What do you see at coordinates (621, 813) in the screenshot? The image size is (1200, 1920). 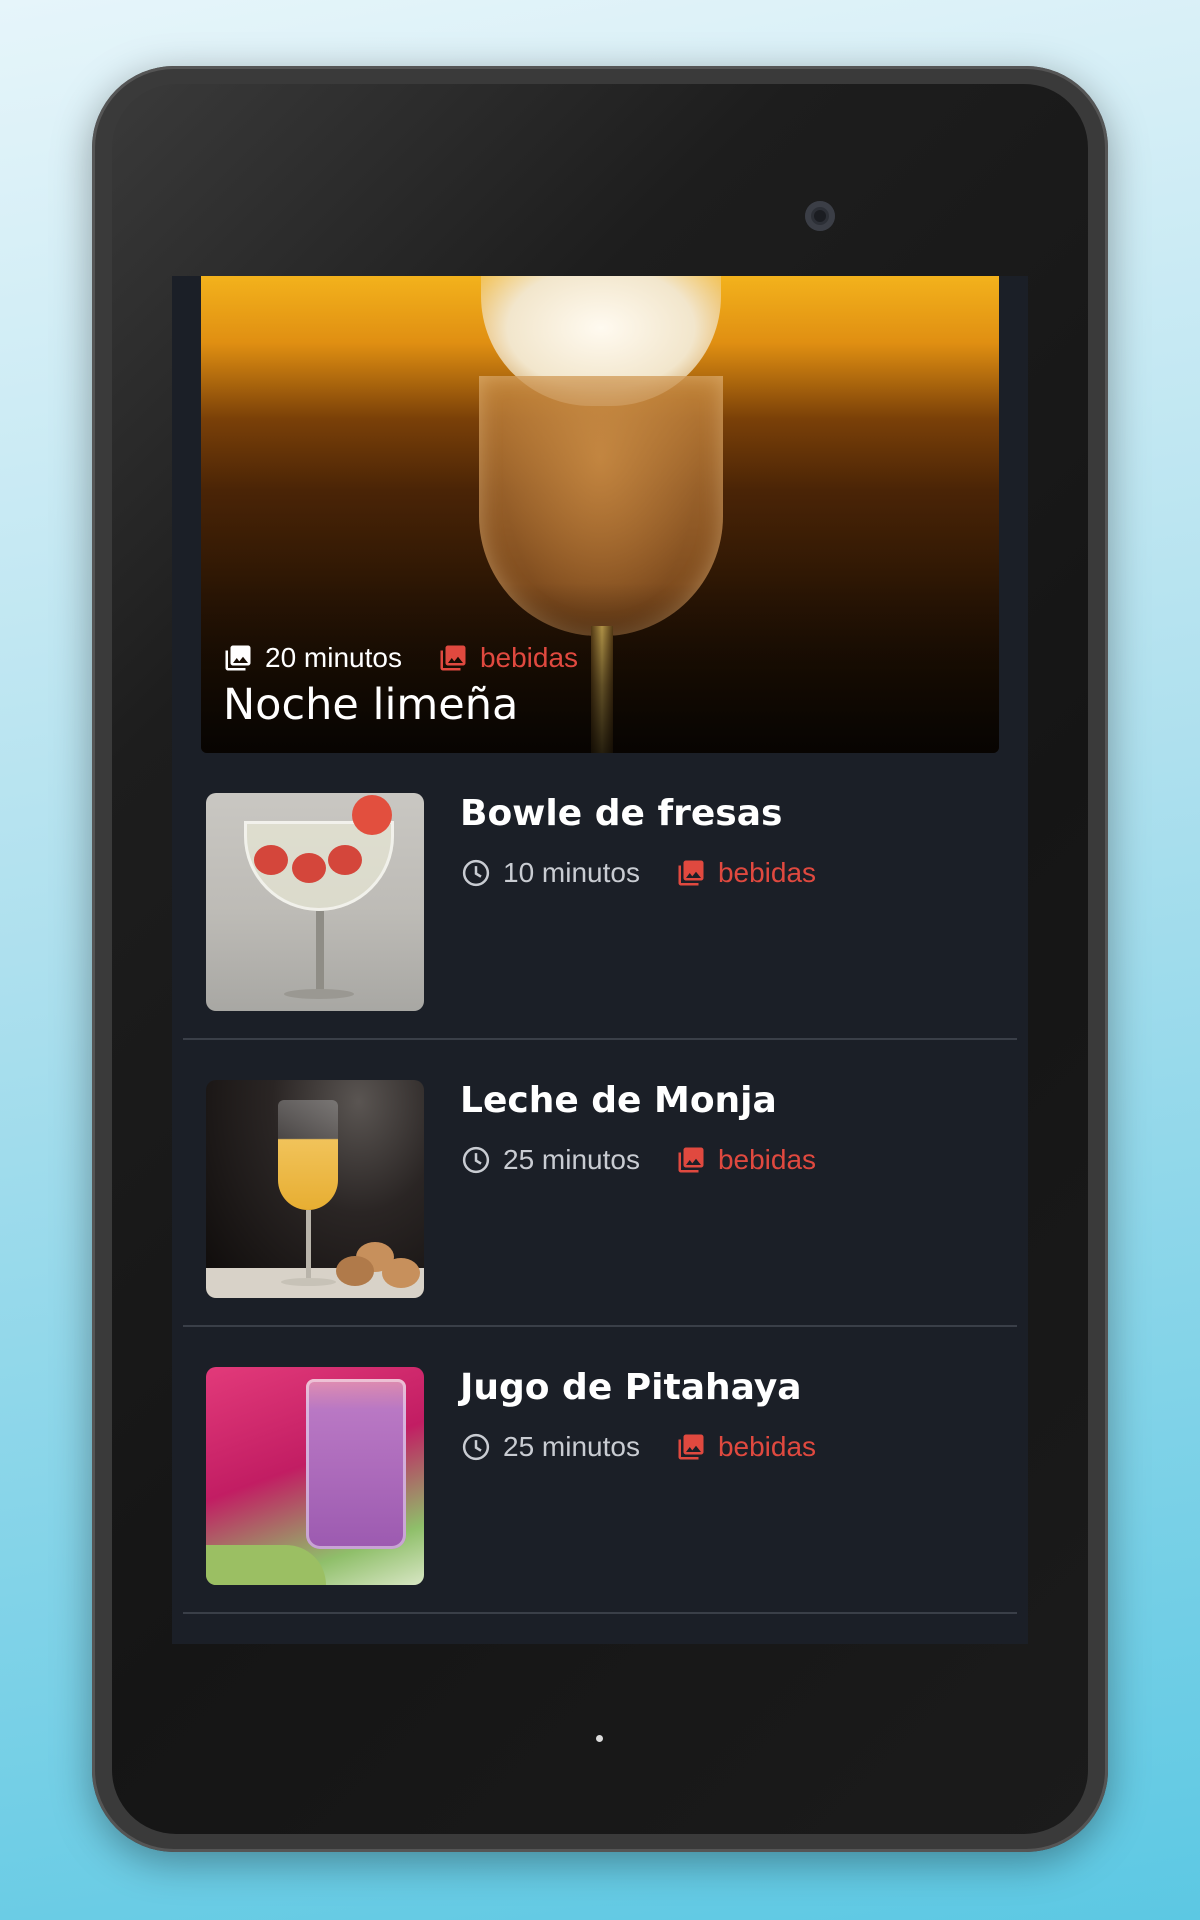 I see `recipe-title: Bowle de fresas` at bounding box center [621, 813].